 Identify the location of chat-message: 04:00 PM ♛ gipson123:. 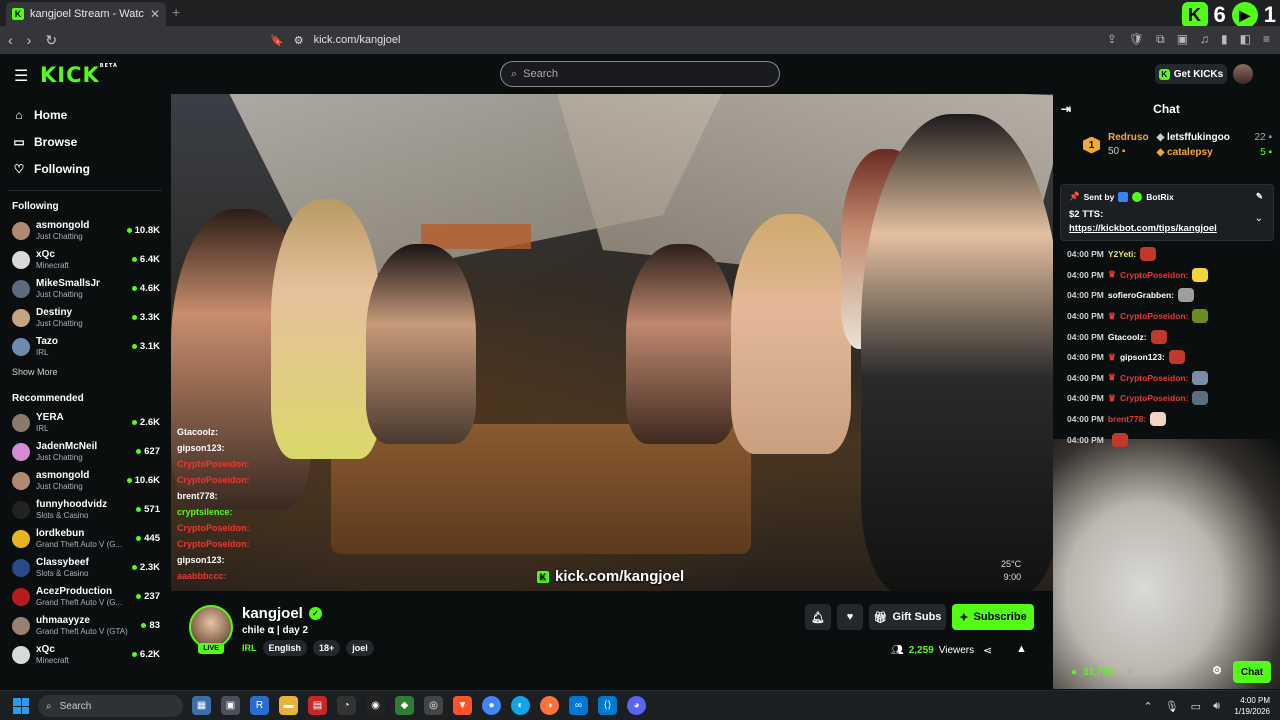
(1169, 357).